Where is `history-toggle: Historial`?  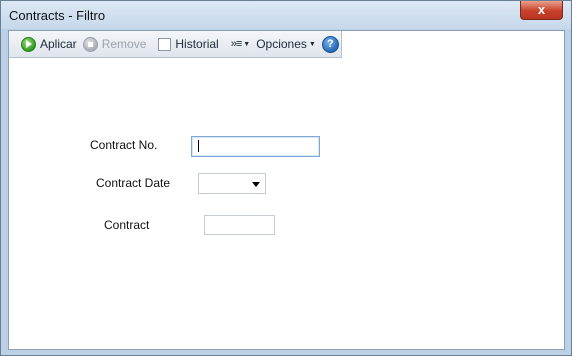 history-toggle: Historial is located at coordinates (188, 44).